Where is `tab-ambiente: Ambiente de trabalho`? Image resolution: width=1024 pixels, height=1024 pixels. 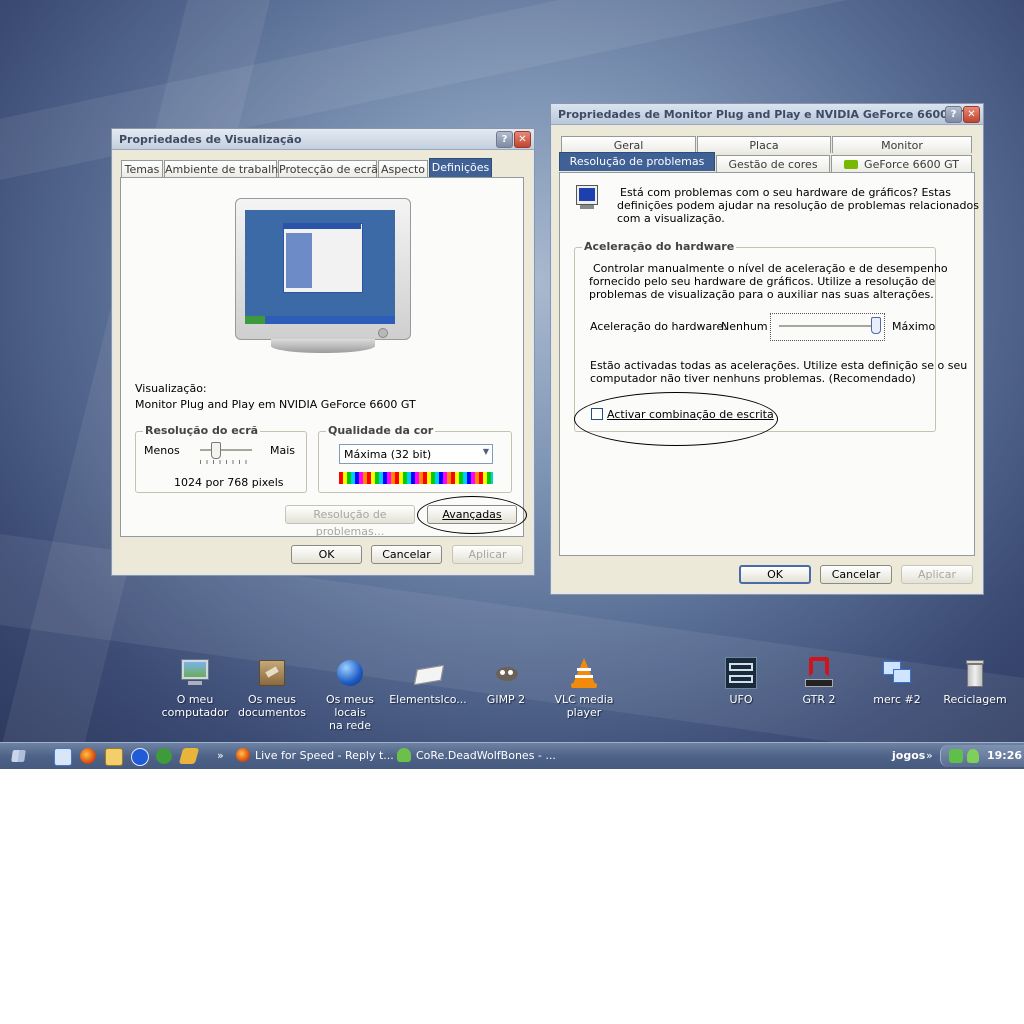 tab-ambiente: Ambiente de trabalho is located at coordinates (224, 168).